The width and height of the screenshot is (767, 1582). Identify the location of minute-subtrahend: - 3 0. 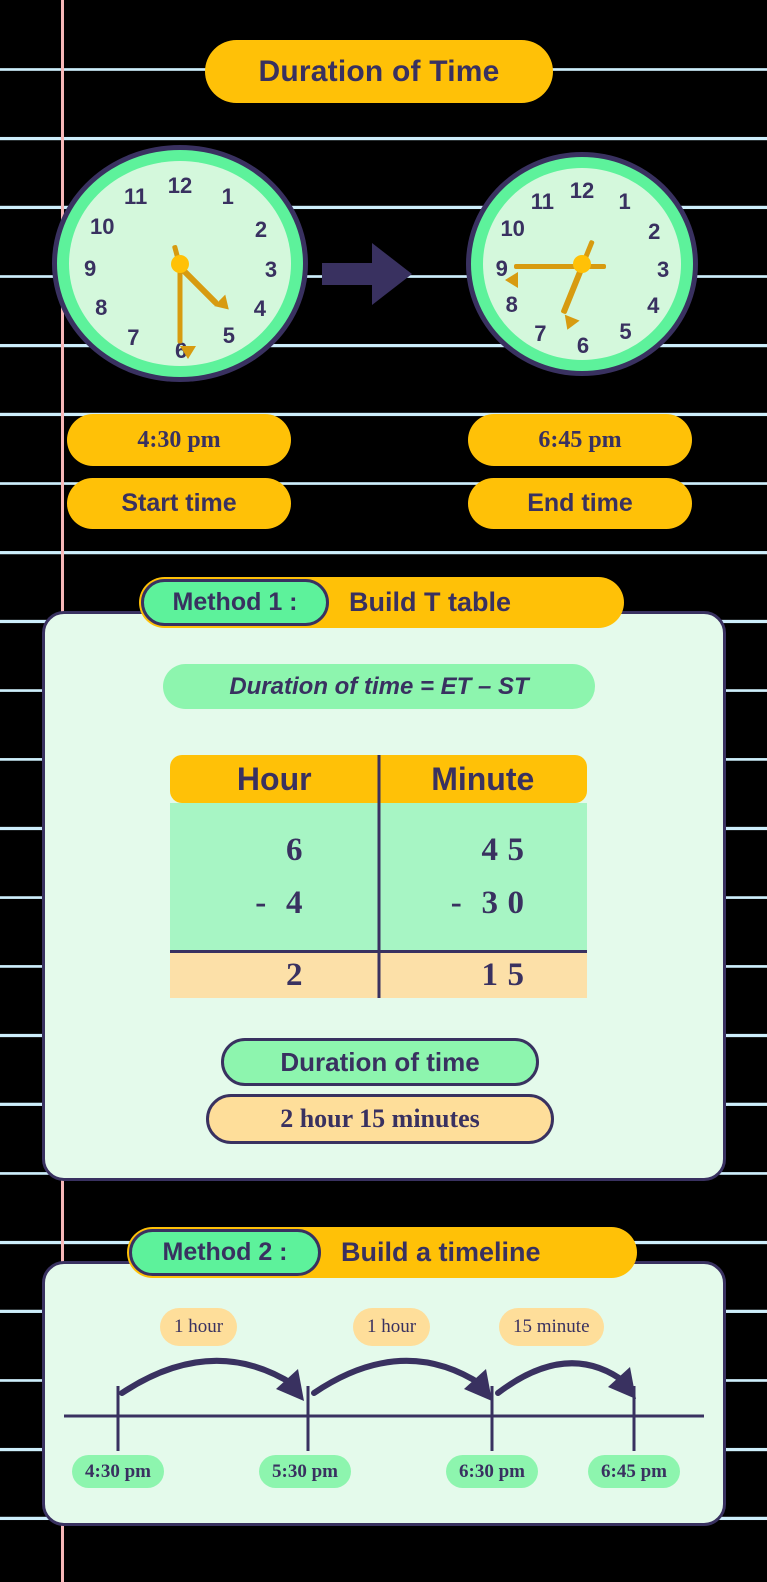
(487, 902).